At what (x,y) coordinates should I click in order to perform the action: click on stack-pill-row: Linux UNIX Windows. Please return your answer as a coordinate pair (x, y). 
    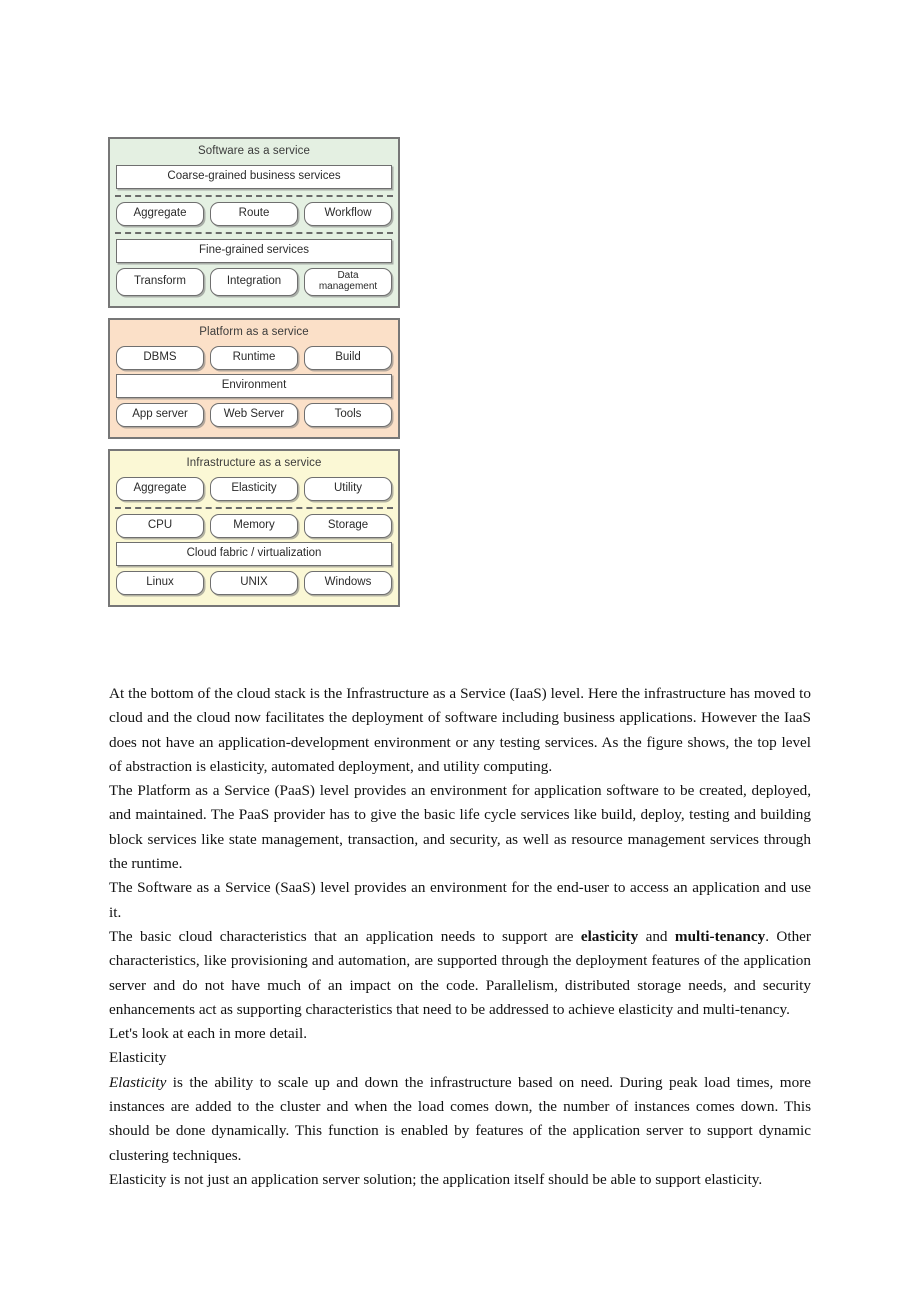
    Looking at the image, I should click on (254, 583).